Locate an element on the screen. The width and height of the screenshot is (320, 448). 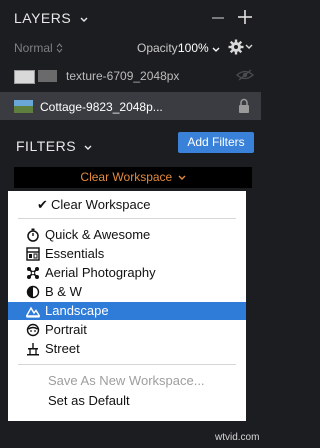
opacity-control: 100% is located at coordinates (199, 48).